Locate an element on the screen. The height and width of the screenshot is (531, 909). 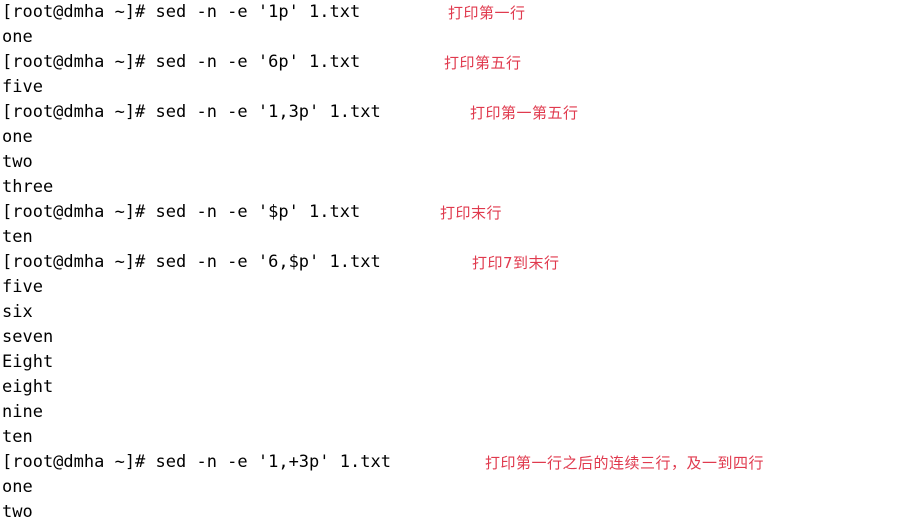
terminal-command-line: [root@dmha ~]# sed -n -e '6p' 1.txt 打印第五行 is located at coordinates (454, 62).